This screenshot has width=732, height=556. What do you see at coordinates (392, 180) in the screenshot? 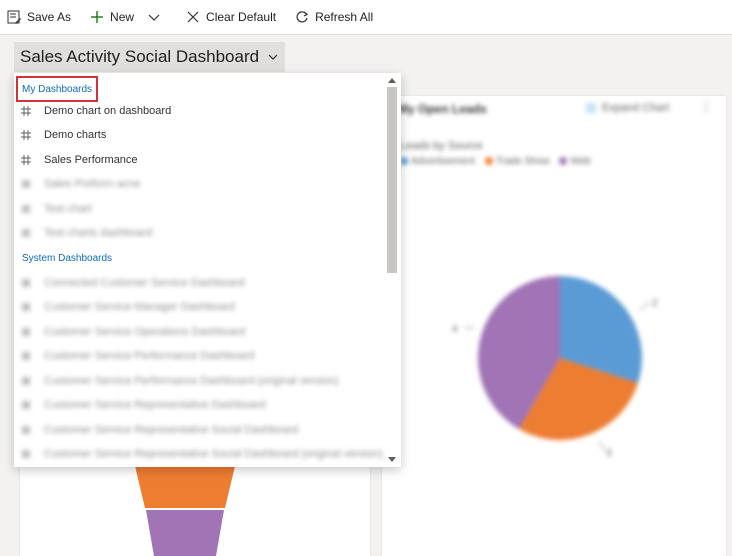
I see `scroll-thumb` at bounding box center [392, 180].